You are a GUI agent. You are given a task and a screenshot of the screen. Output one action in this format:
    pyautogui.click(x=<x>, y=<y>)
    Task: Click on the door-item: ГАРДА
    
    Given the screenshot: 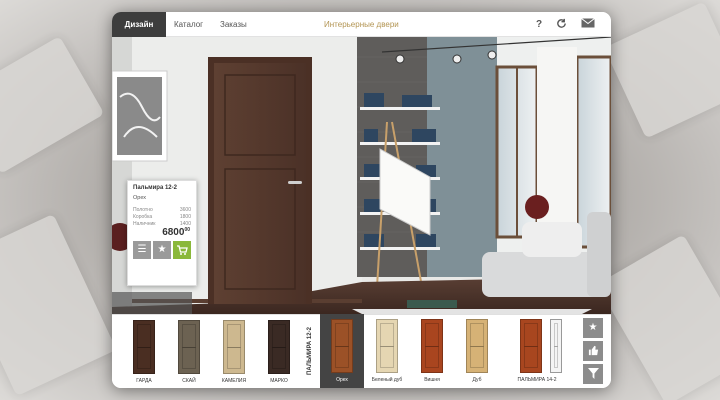 What is the action you would take?
    pyautogui.click(x=144, y=351)
    